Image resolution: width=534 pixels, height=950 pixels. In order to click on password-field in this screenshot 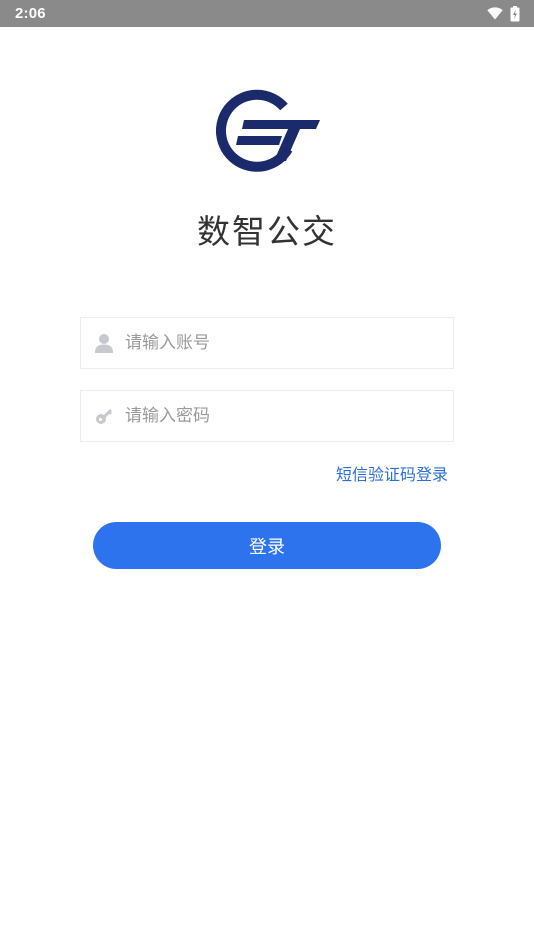, I will do `click(267, 416)`.